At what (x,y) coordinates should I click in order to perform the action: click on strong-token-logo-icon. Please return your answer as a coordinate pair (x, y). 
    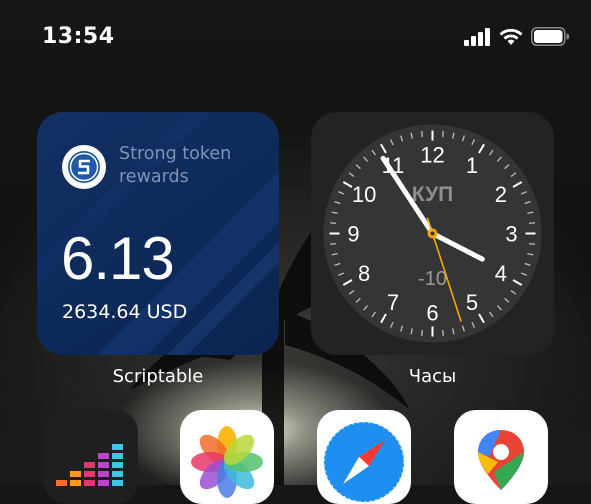
    Looking at the image, I should click on (84, 167).